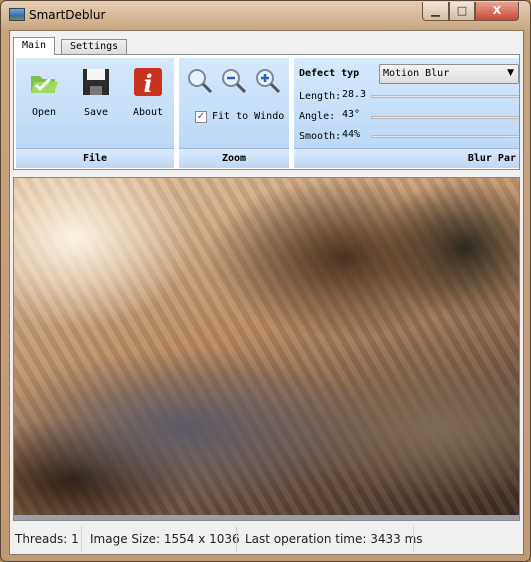 The image size is (531, 562). What do you see at coordinates (445, 96) in the screenshot?
I see `length-slider` at bounding box center [445, 96].